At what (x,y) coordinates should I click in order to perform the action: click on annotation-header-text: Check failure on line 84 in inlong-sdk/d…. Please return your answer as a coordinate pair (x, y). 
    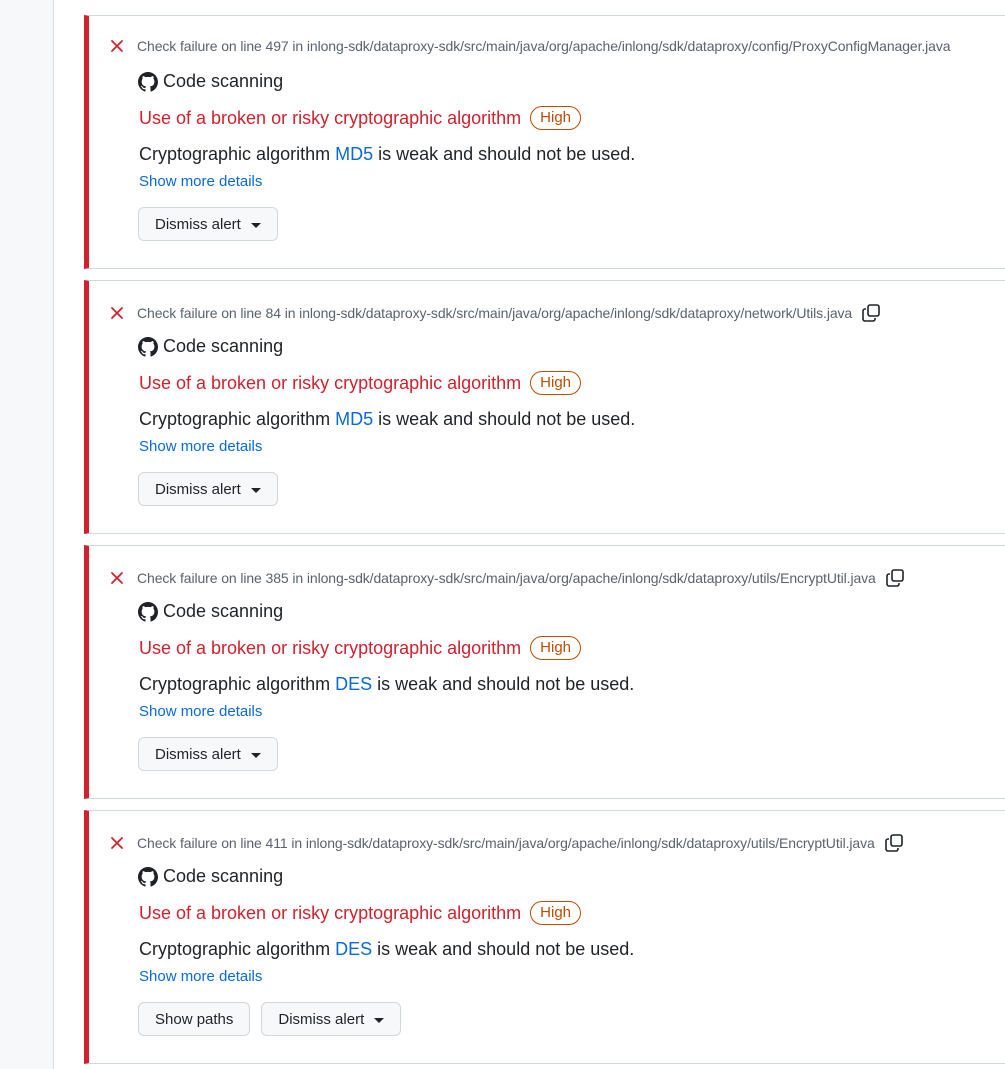
    Looking at the image, I should click on (495, 313).